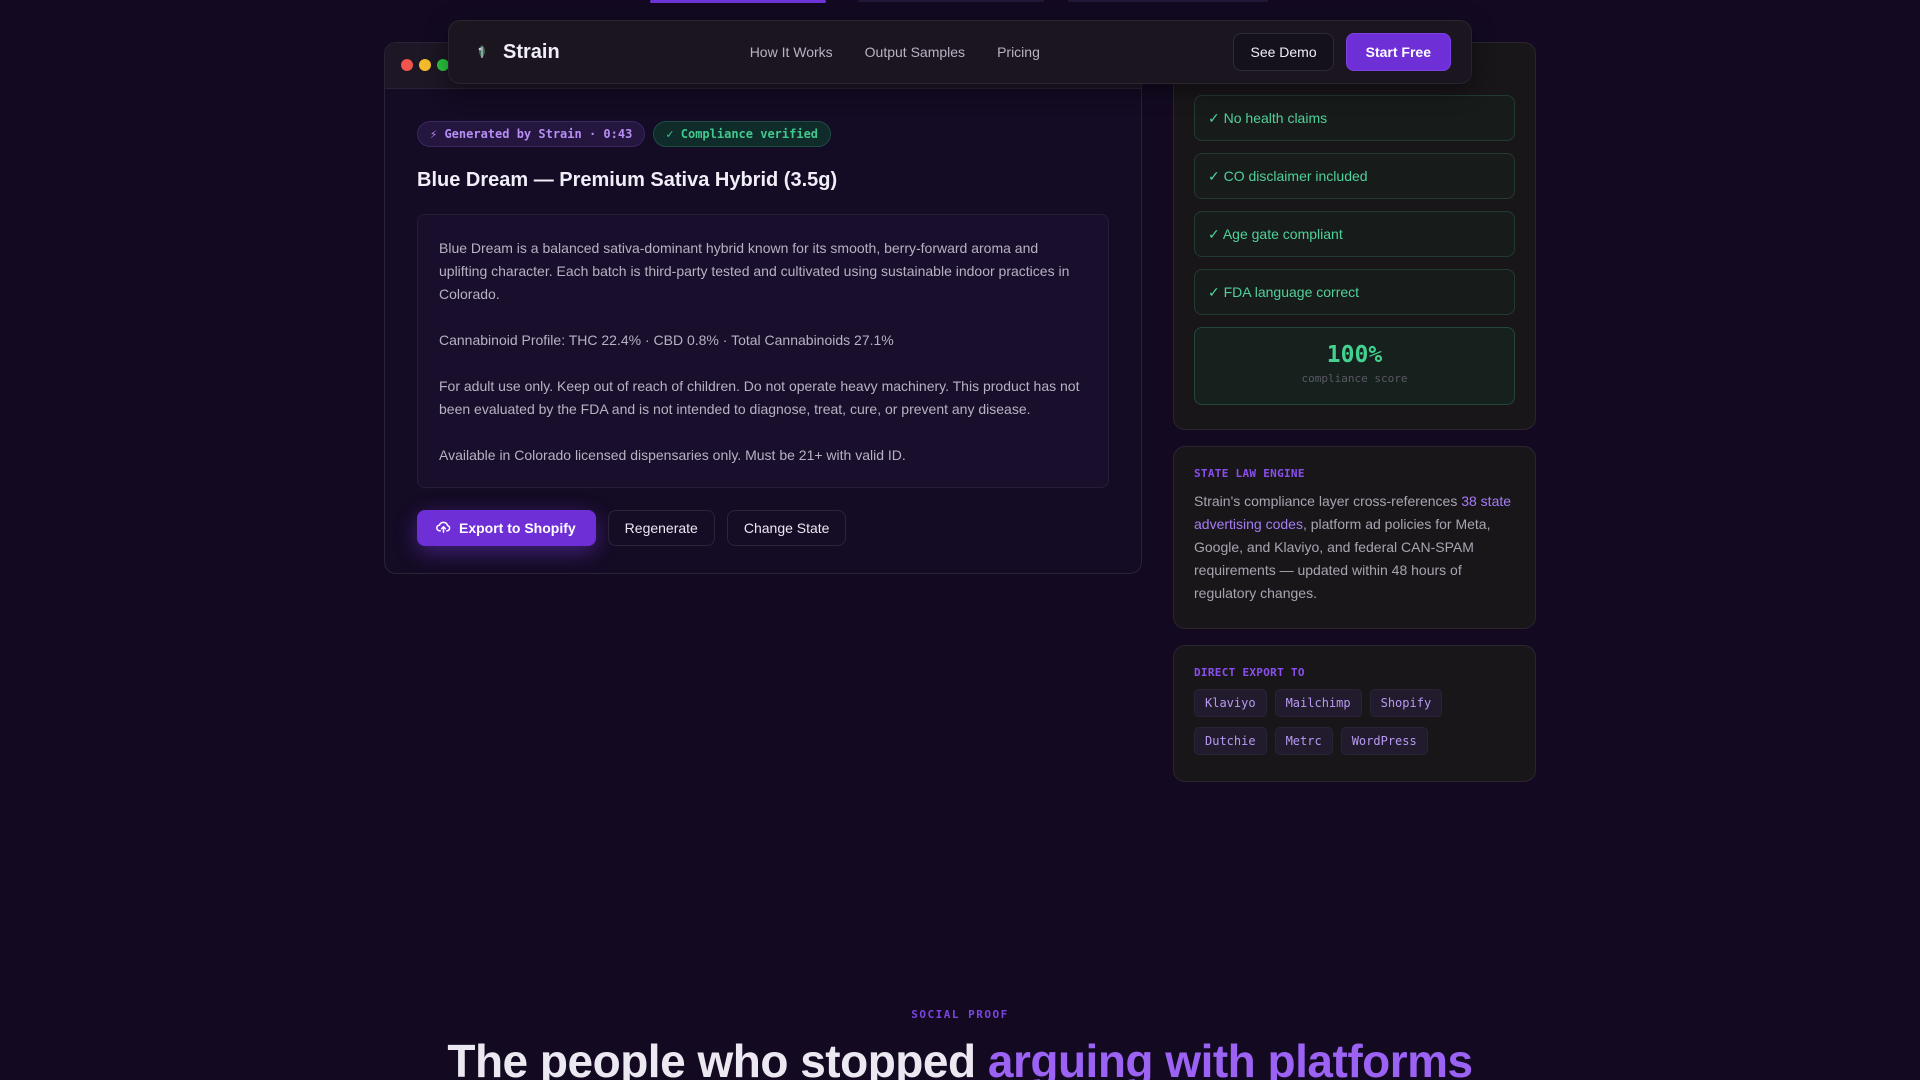 The height and width of the screenshot is (1080, 1920). I want to click on integration-tag-shopify: Shopify, so click(1406, 703).